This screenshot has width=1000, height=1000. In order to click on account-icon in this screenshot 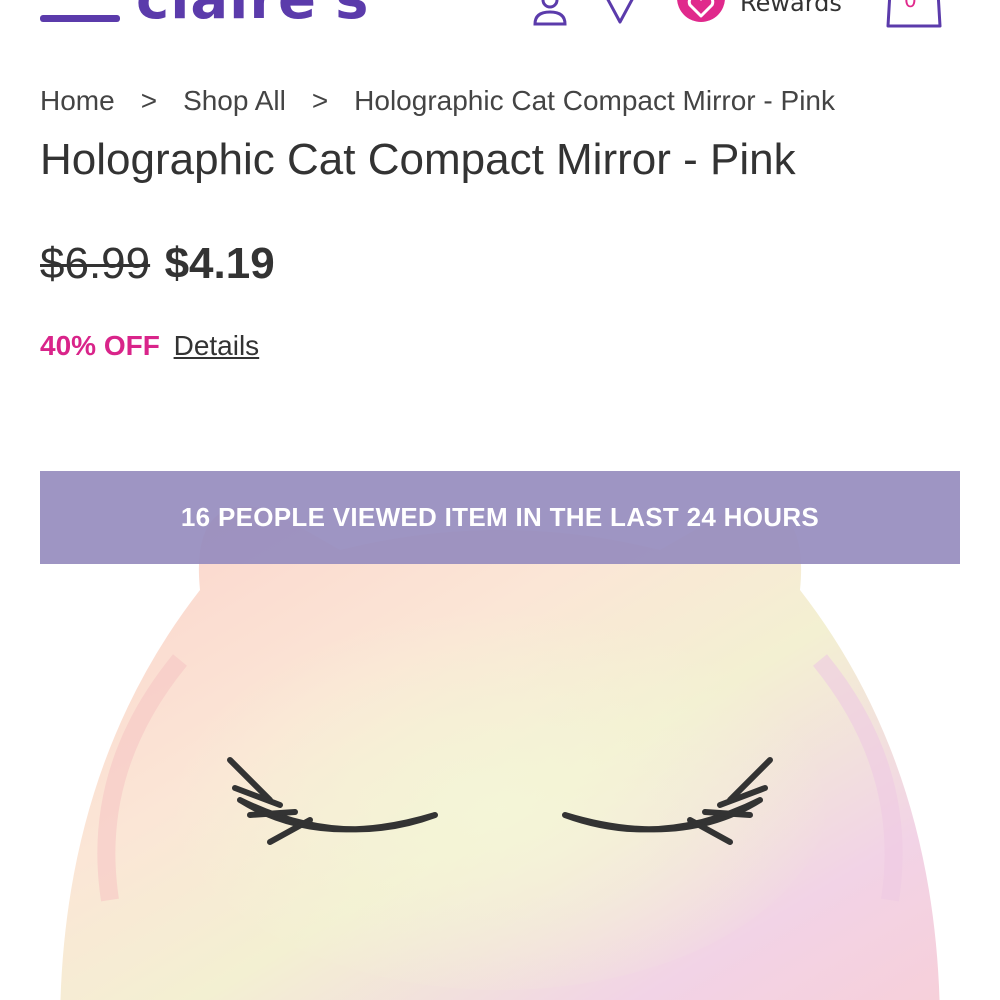, I will do `click(550, 13)`.